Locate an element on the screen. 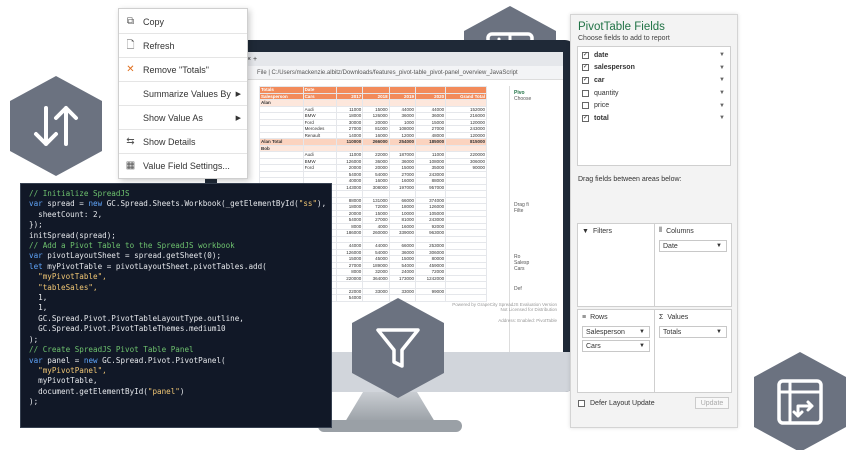  rows-header: ≡ Rows is located at coordinates (616, 317).